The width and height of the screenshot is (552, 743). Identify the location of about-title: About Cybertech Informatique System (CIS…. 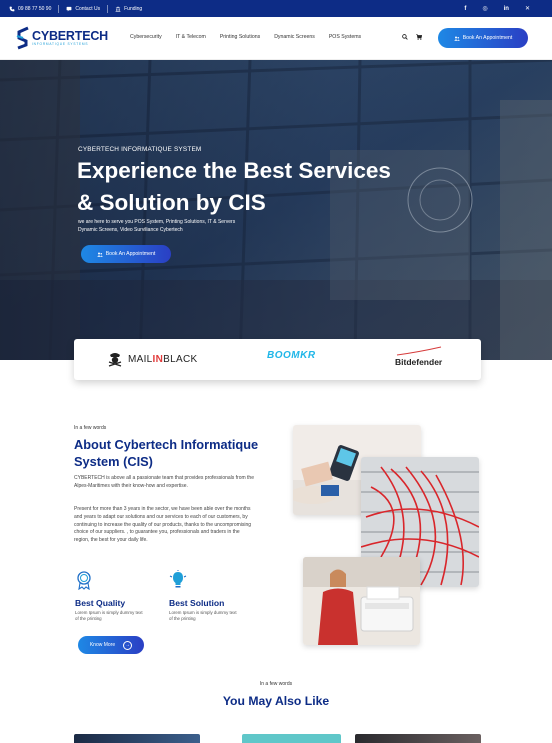
(166, 453).